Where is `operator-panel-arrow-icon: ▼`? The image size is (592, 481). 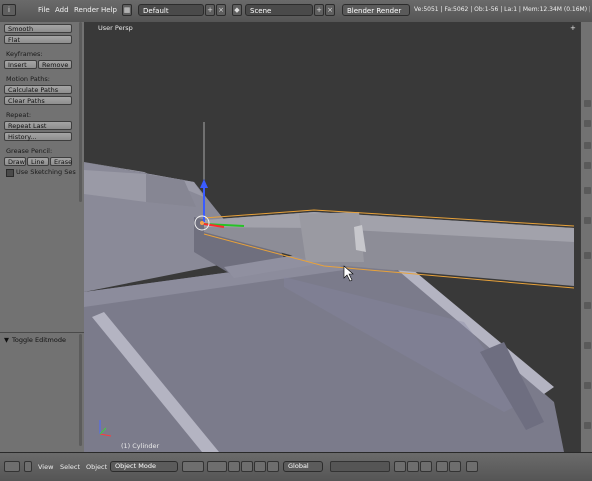 operator-panel-arrow-icon: ▼ is located at coordinates (6, 340).